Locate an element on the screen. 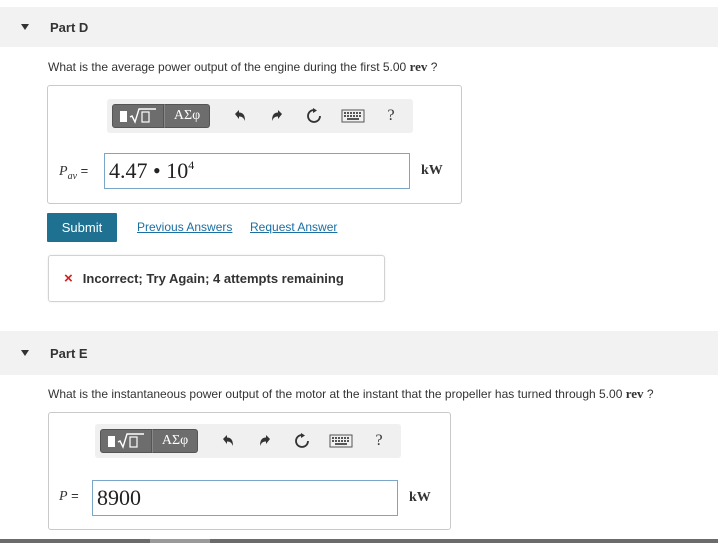 This screenshot has width=718, height=543. request-answer-link: Request Answer is located at coordinates (293, 227).